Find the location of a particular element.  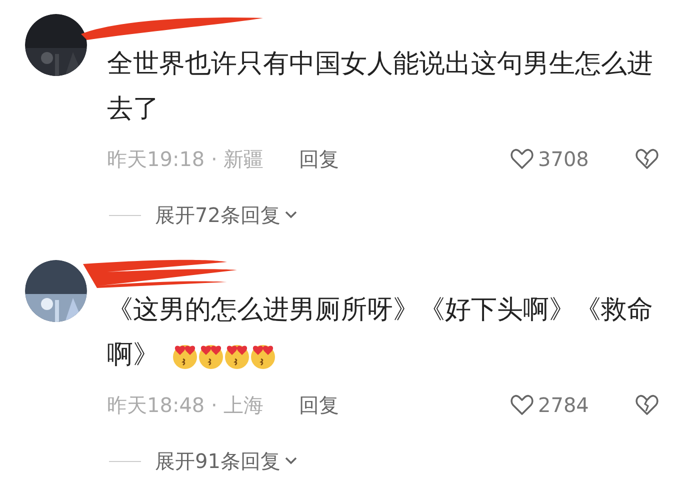

comment-text-line: 啊》 is located at coordinates (133, 355).